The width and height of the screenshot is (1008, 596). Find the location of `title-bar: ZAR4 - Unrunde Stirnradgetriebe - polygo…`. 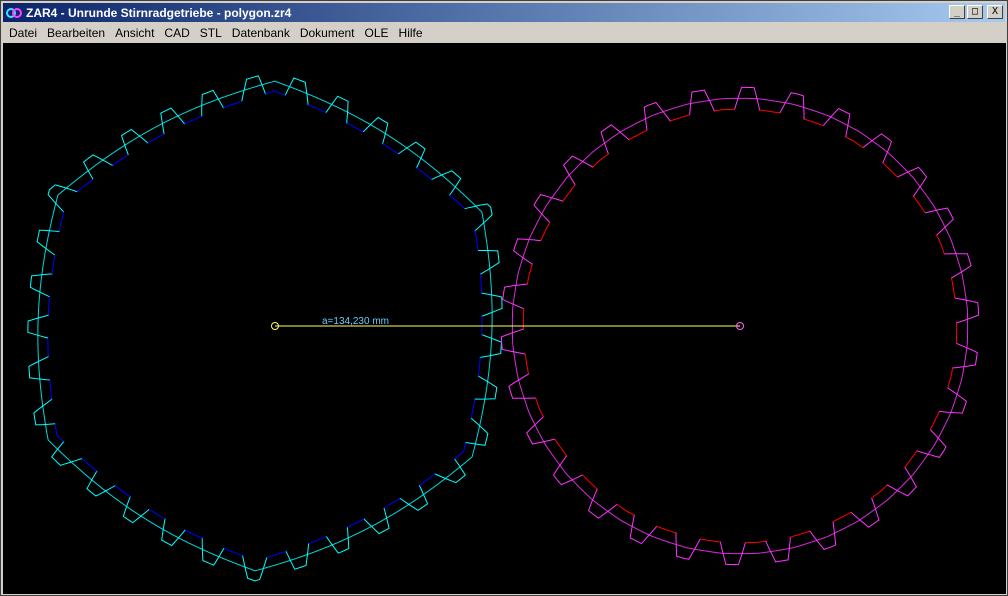

title-bar: ZAR4 - Unrunde Stirnradgetriebe - polygo… is located at coordinates (504, 12).